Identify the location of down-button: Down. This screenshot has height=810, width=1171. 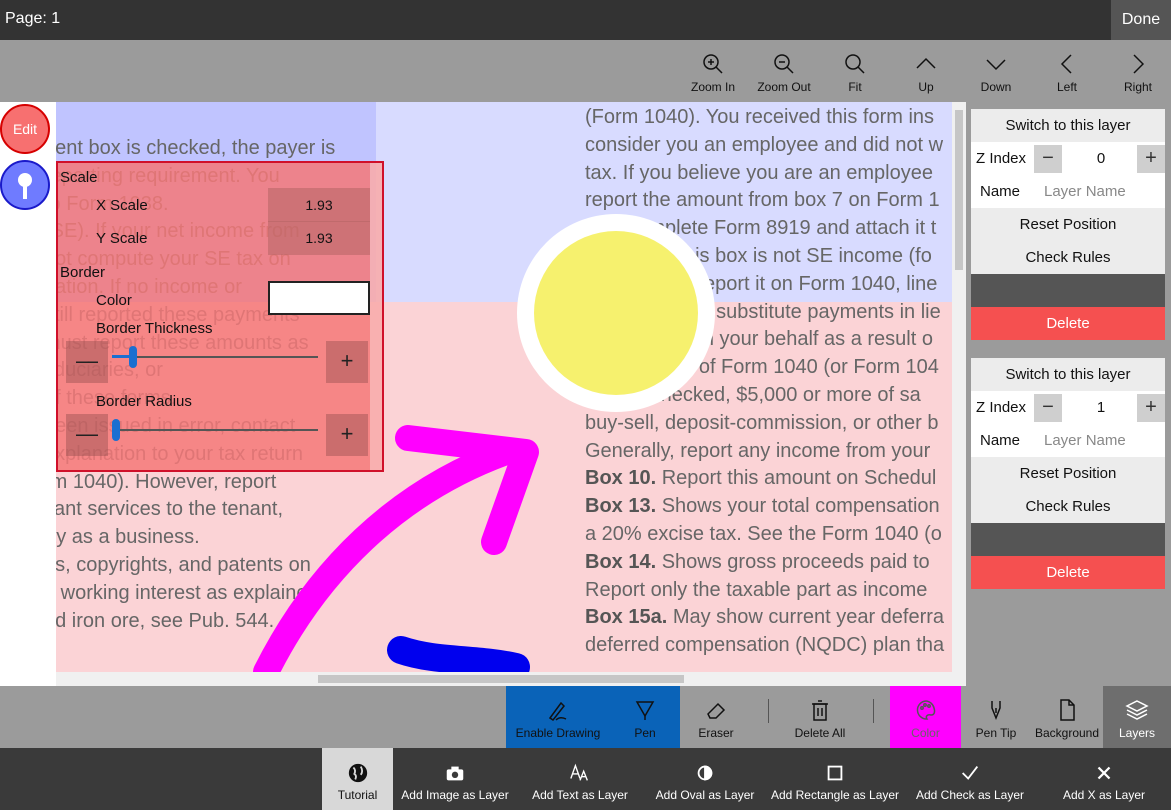
(996, 74).